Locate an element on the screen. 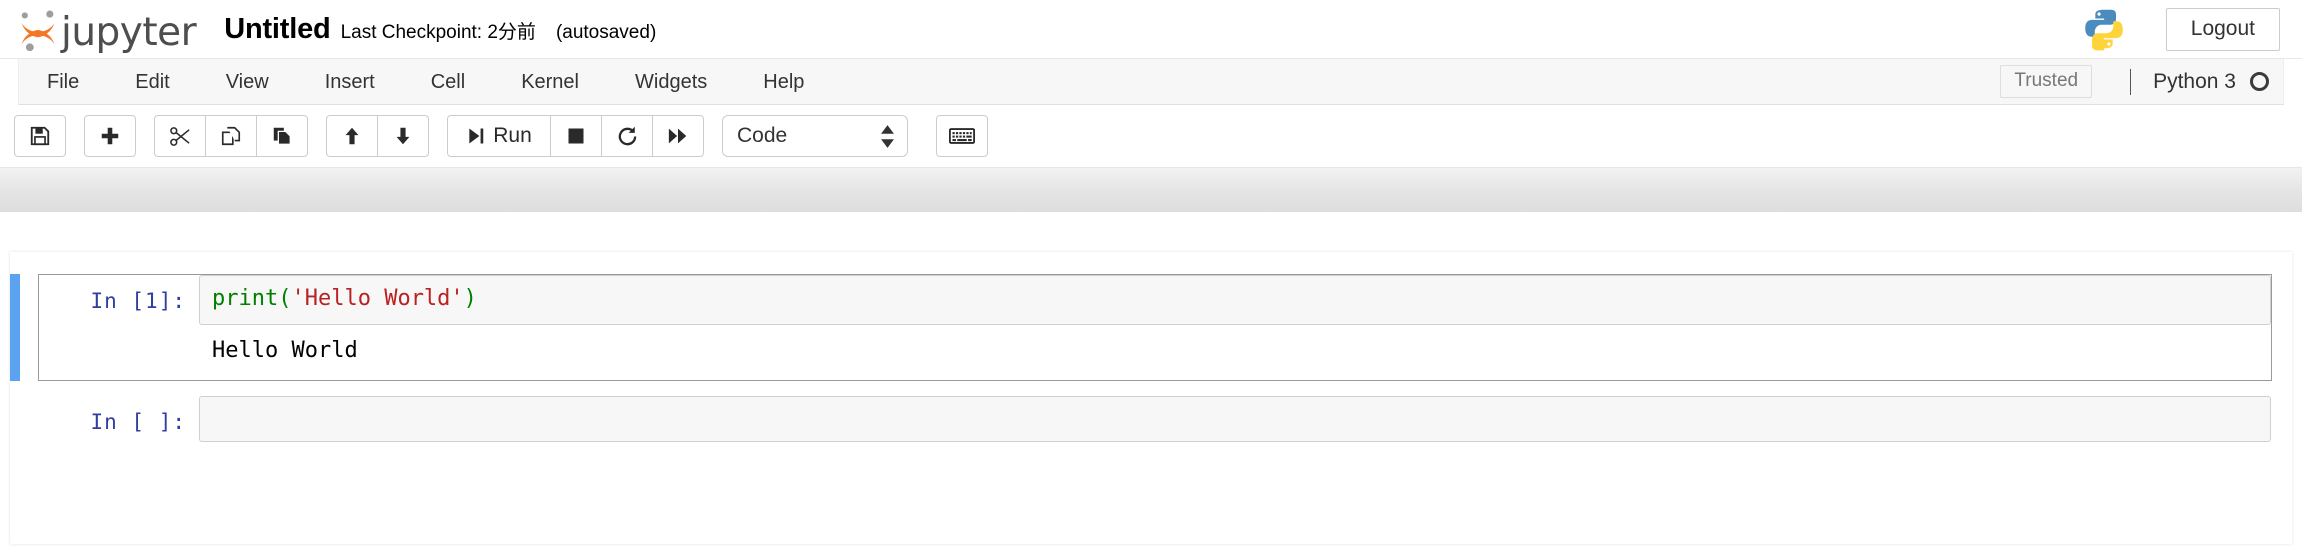 This screenshot has width=2302, height=552. kernel-name-label: Python 3 is located at coordinates (2194, 81).